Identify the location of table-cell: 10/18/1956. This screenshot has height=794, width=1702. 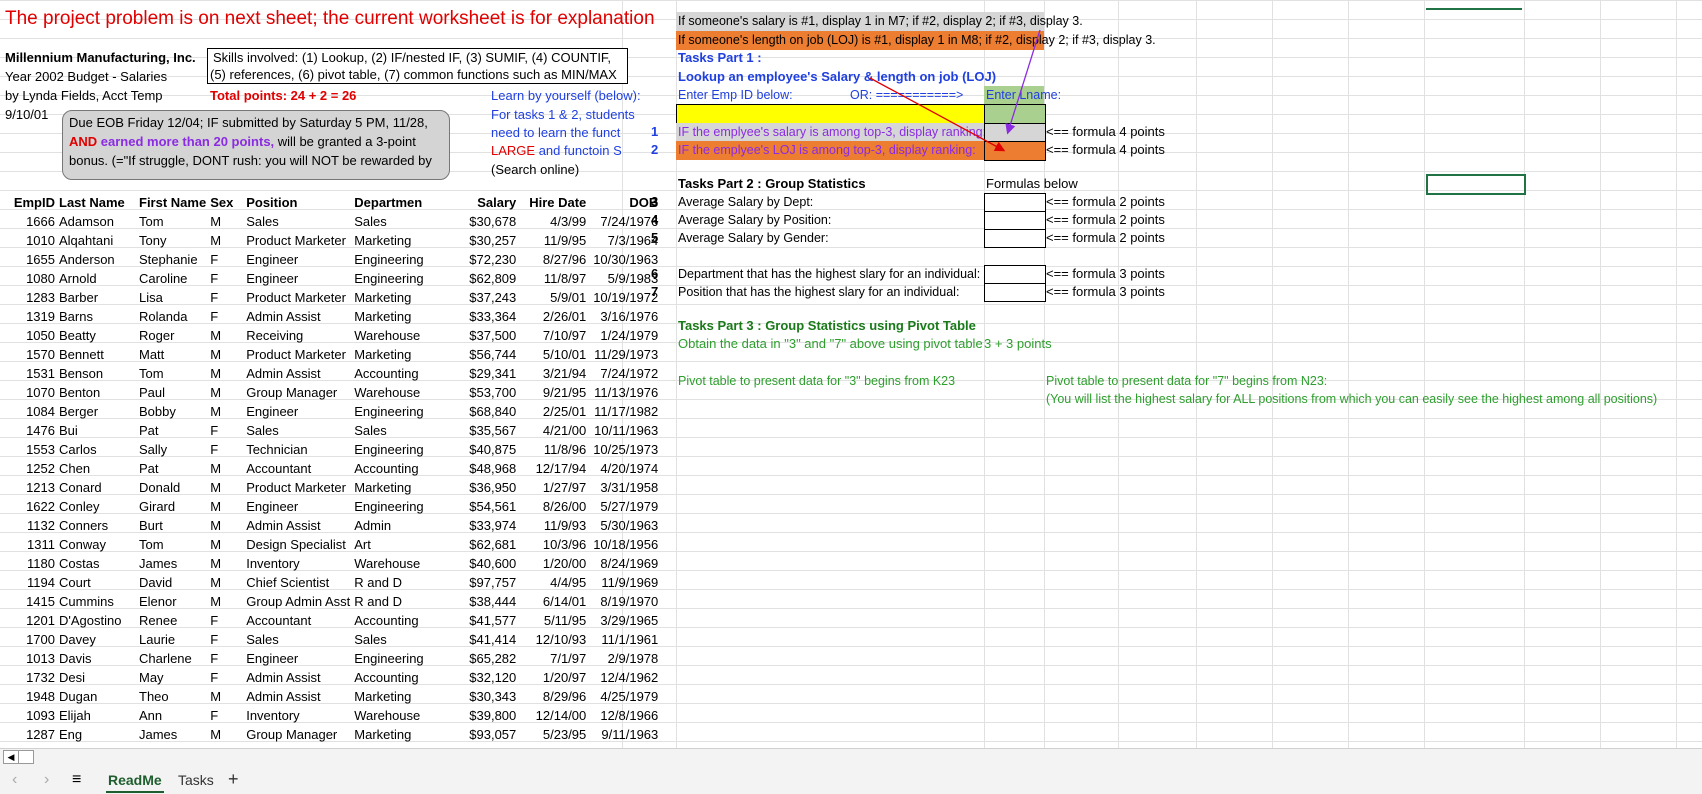
(624, 544).